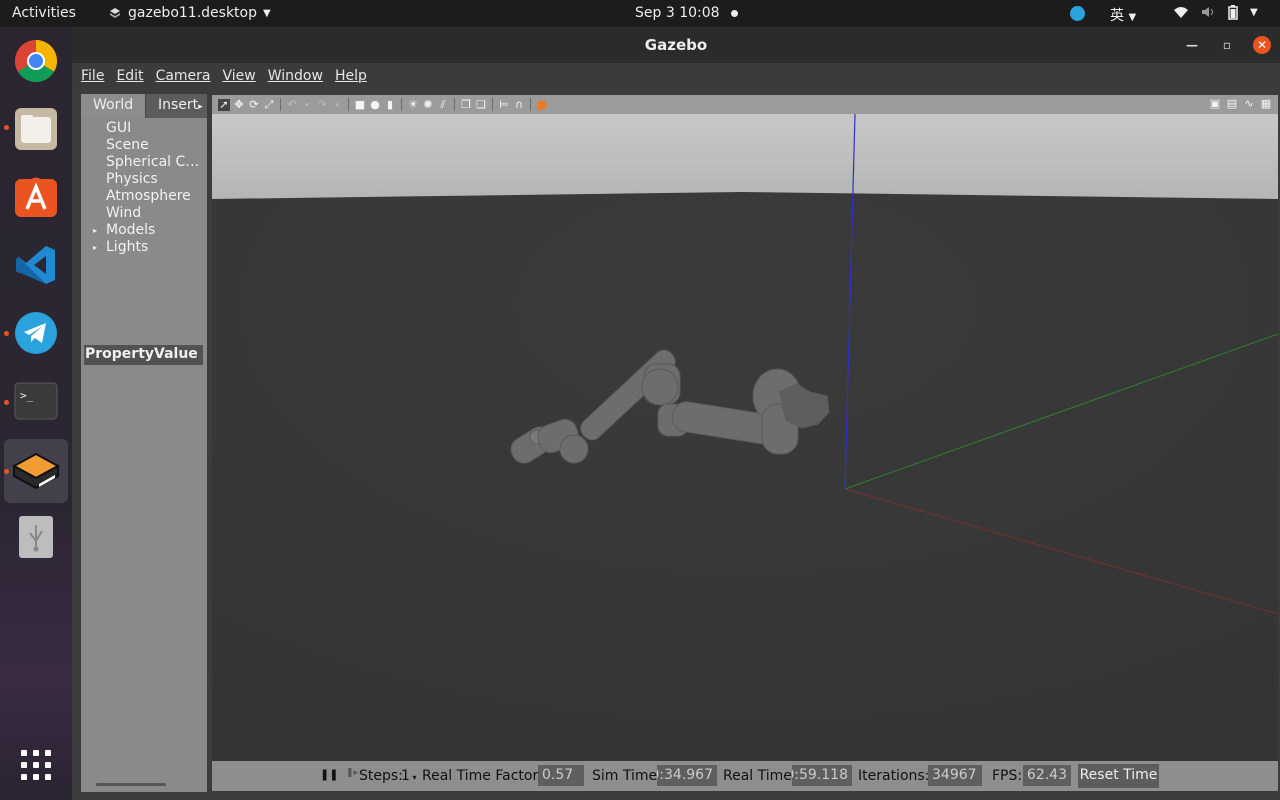 The image size is (1280, 800). I want to click on snap-icon: ∩, so click(519, 104).